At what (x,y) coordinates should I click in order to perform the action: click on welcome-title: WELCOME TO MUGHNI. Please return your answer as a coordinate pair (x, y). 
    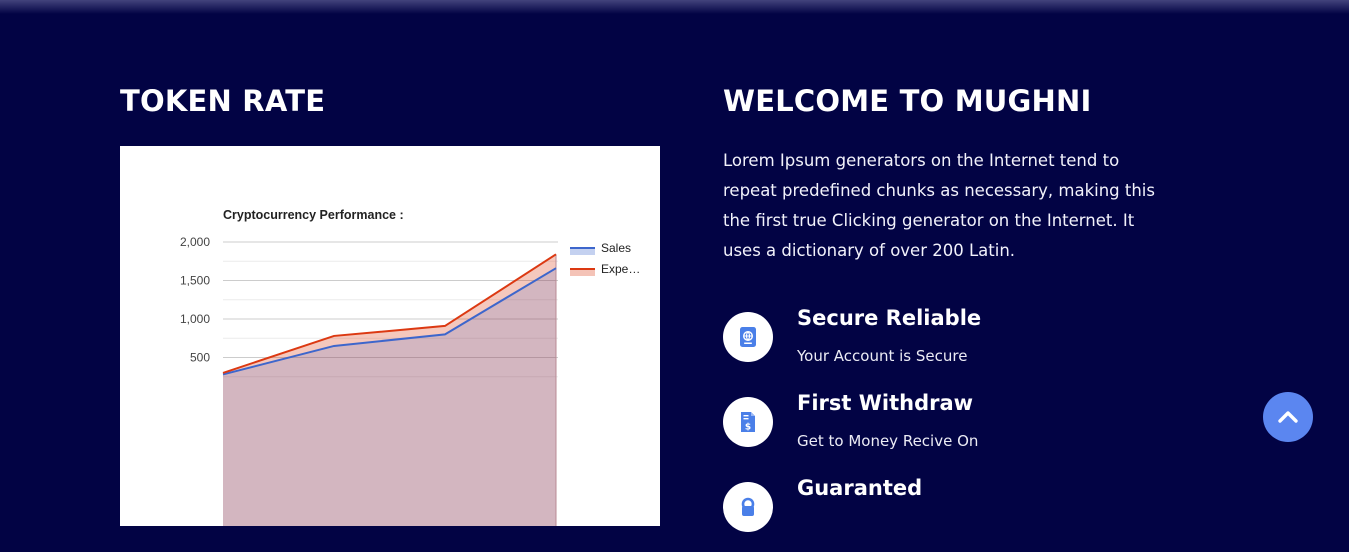
    Looking at the image, I should click on (907, 101).